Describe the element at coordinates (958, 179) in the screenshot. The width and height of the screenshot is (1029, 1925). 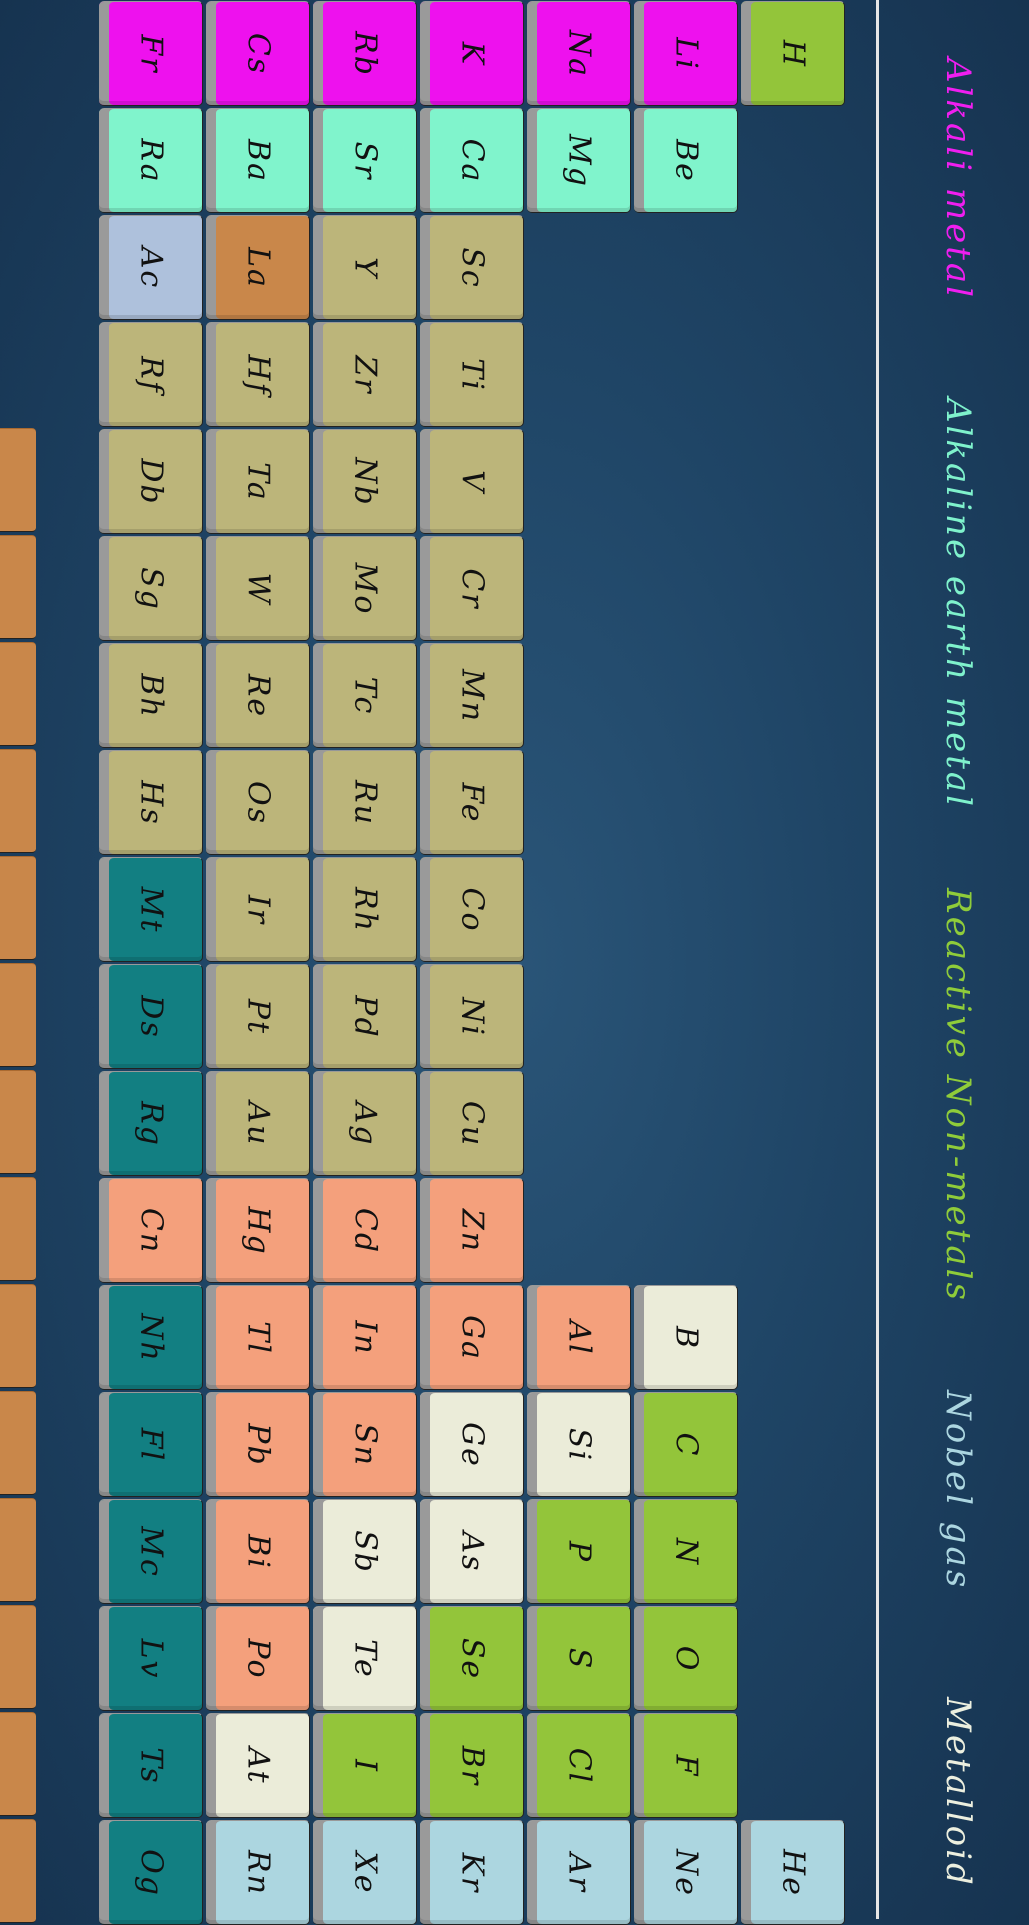
I see `legend-label-alkali: Alkali metal` at that location.